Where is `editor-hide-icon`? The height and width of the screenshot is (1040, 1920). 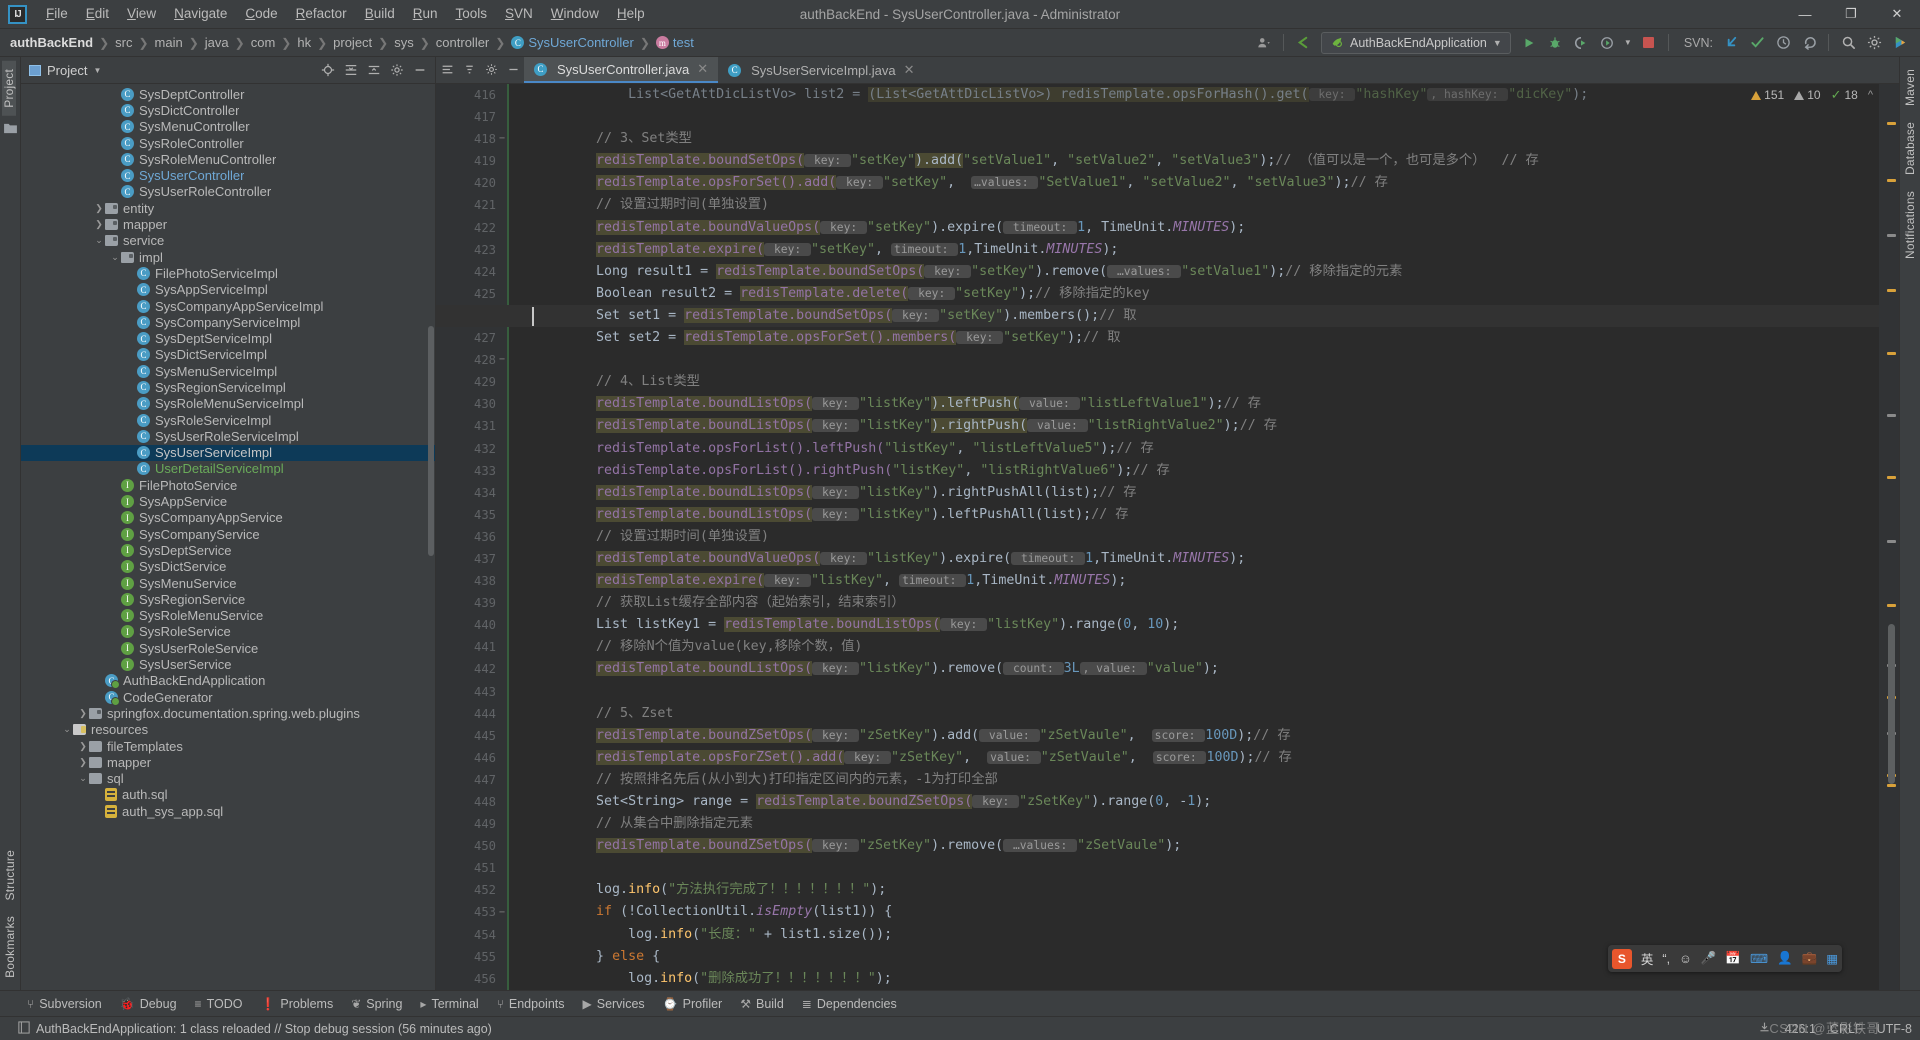
editor-hide-icon is located at coordinates (513, 69).